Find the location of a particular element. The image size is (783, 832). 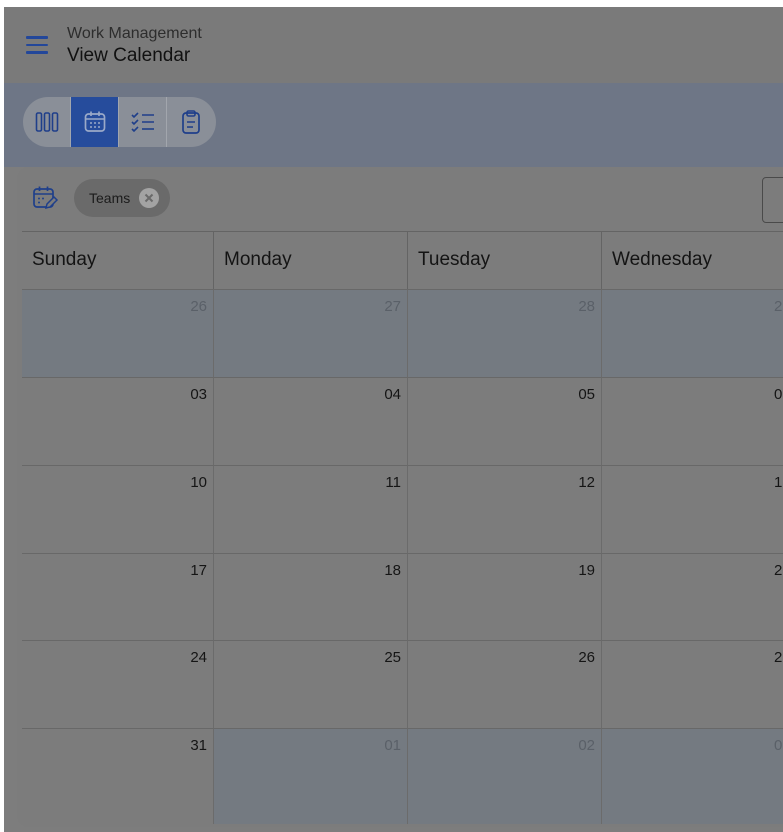

weekday-header-monday: Monday is located at coordinates (311, 260).